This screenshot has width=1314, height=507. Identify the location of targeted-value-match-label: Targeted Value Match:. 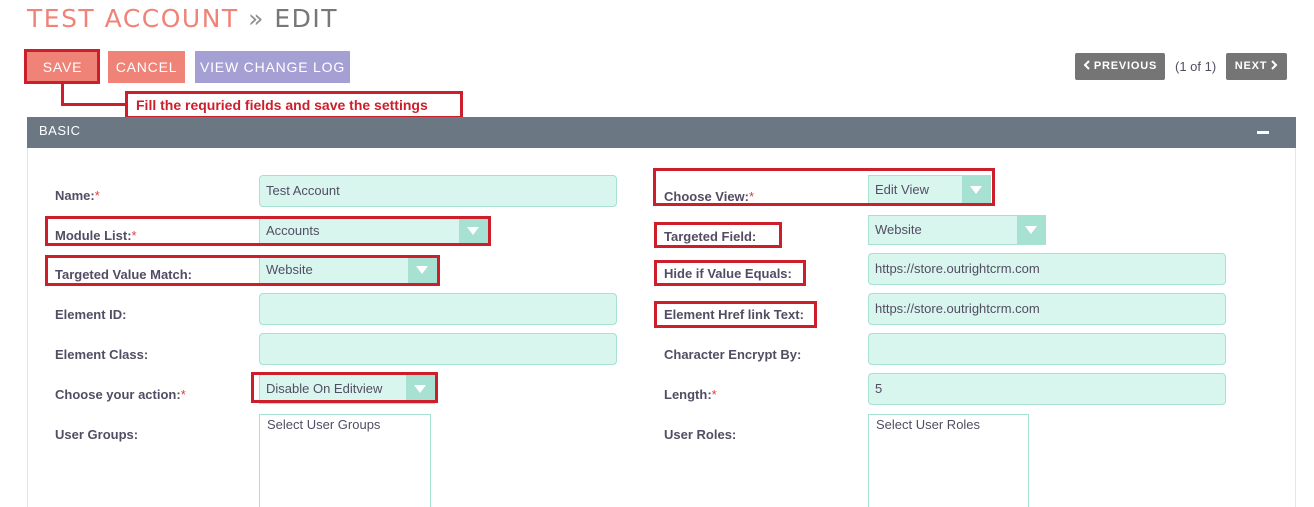
(124, 274).